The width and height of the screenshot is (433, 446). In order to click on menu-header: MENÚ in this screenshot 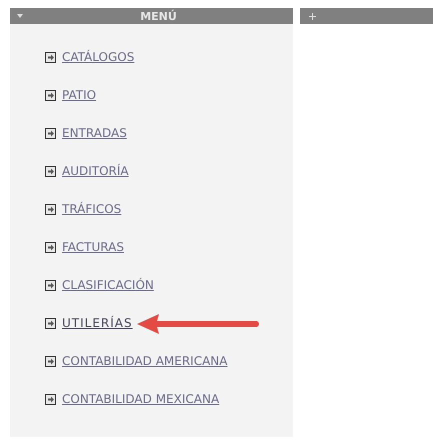, I will do `click(151, 16)`.